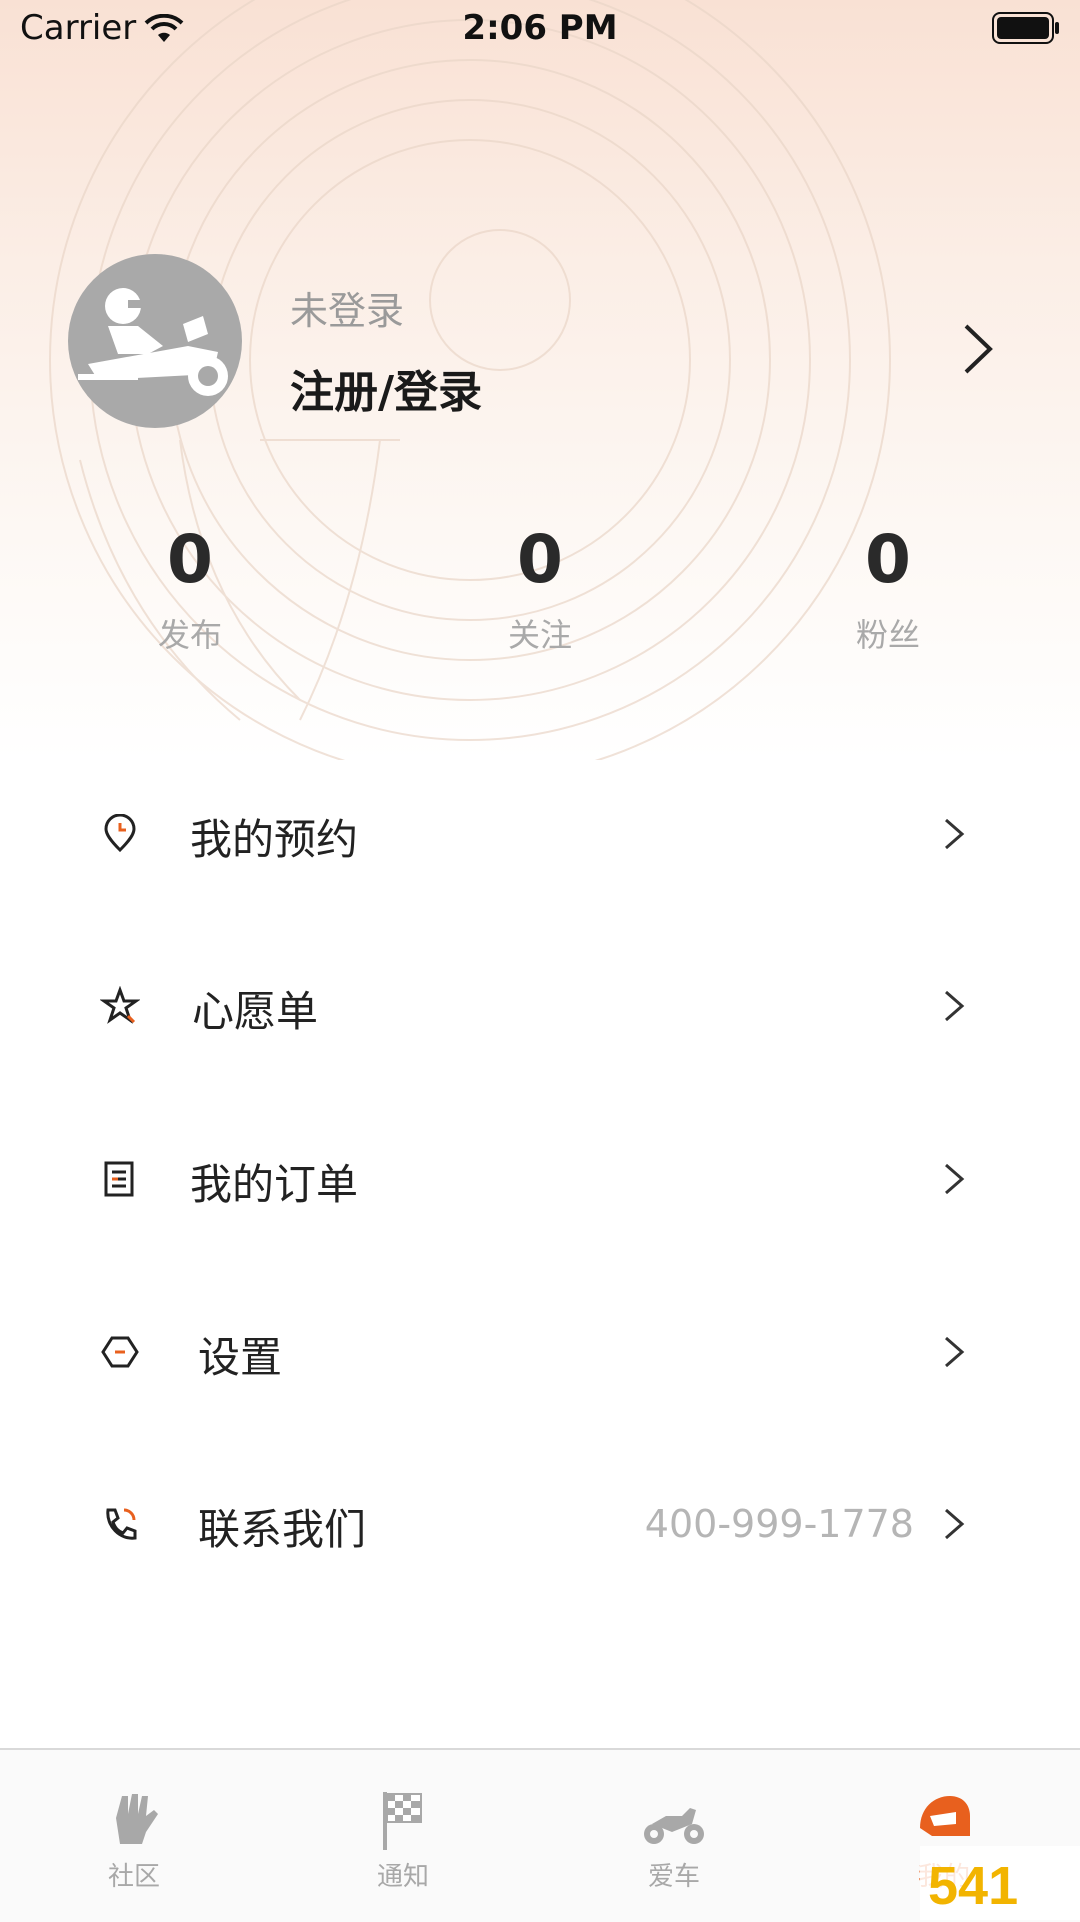 The height and width of the screenshot is (1922, 1080). I want to click on star-icon, so click(120, 1005).